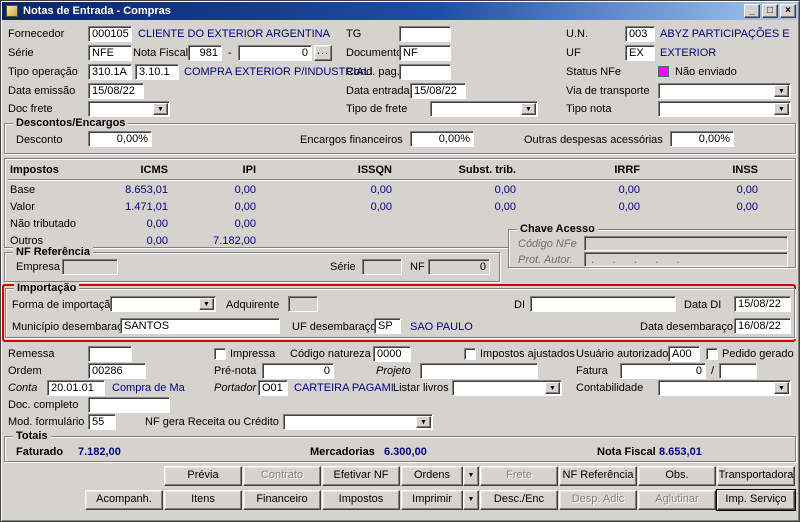 The image size is (800, 522). I want to click on minimize-button: _, so click(752, 11).